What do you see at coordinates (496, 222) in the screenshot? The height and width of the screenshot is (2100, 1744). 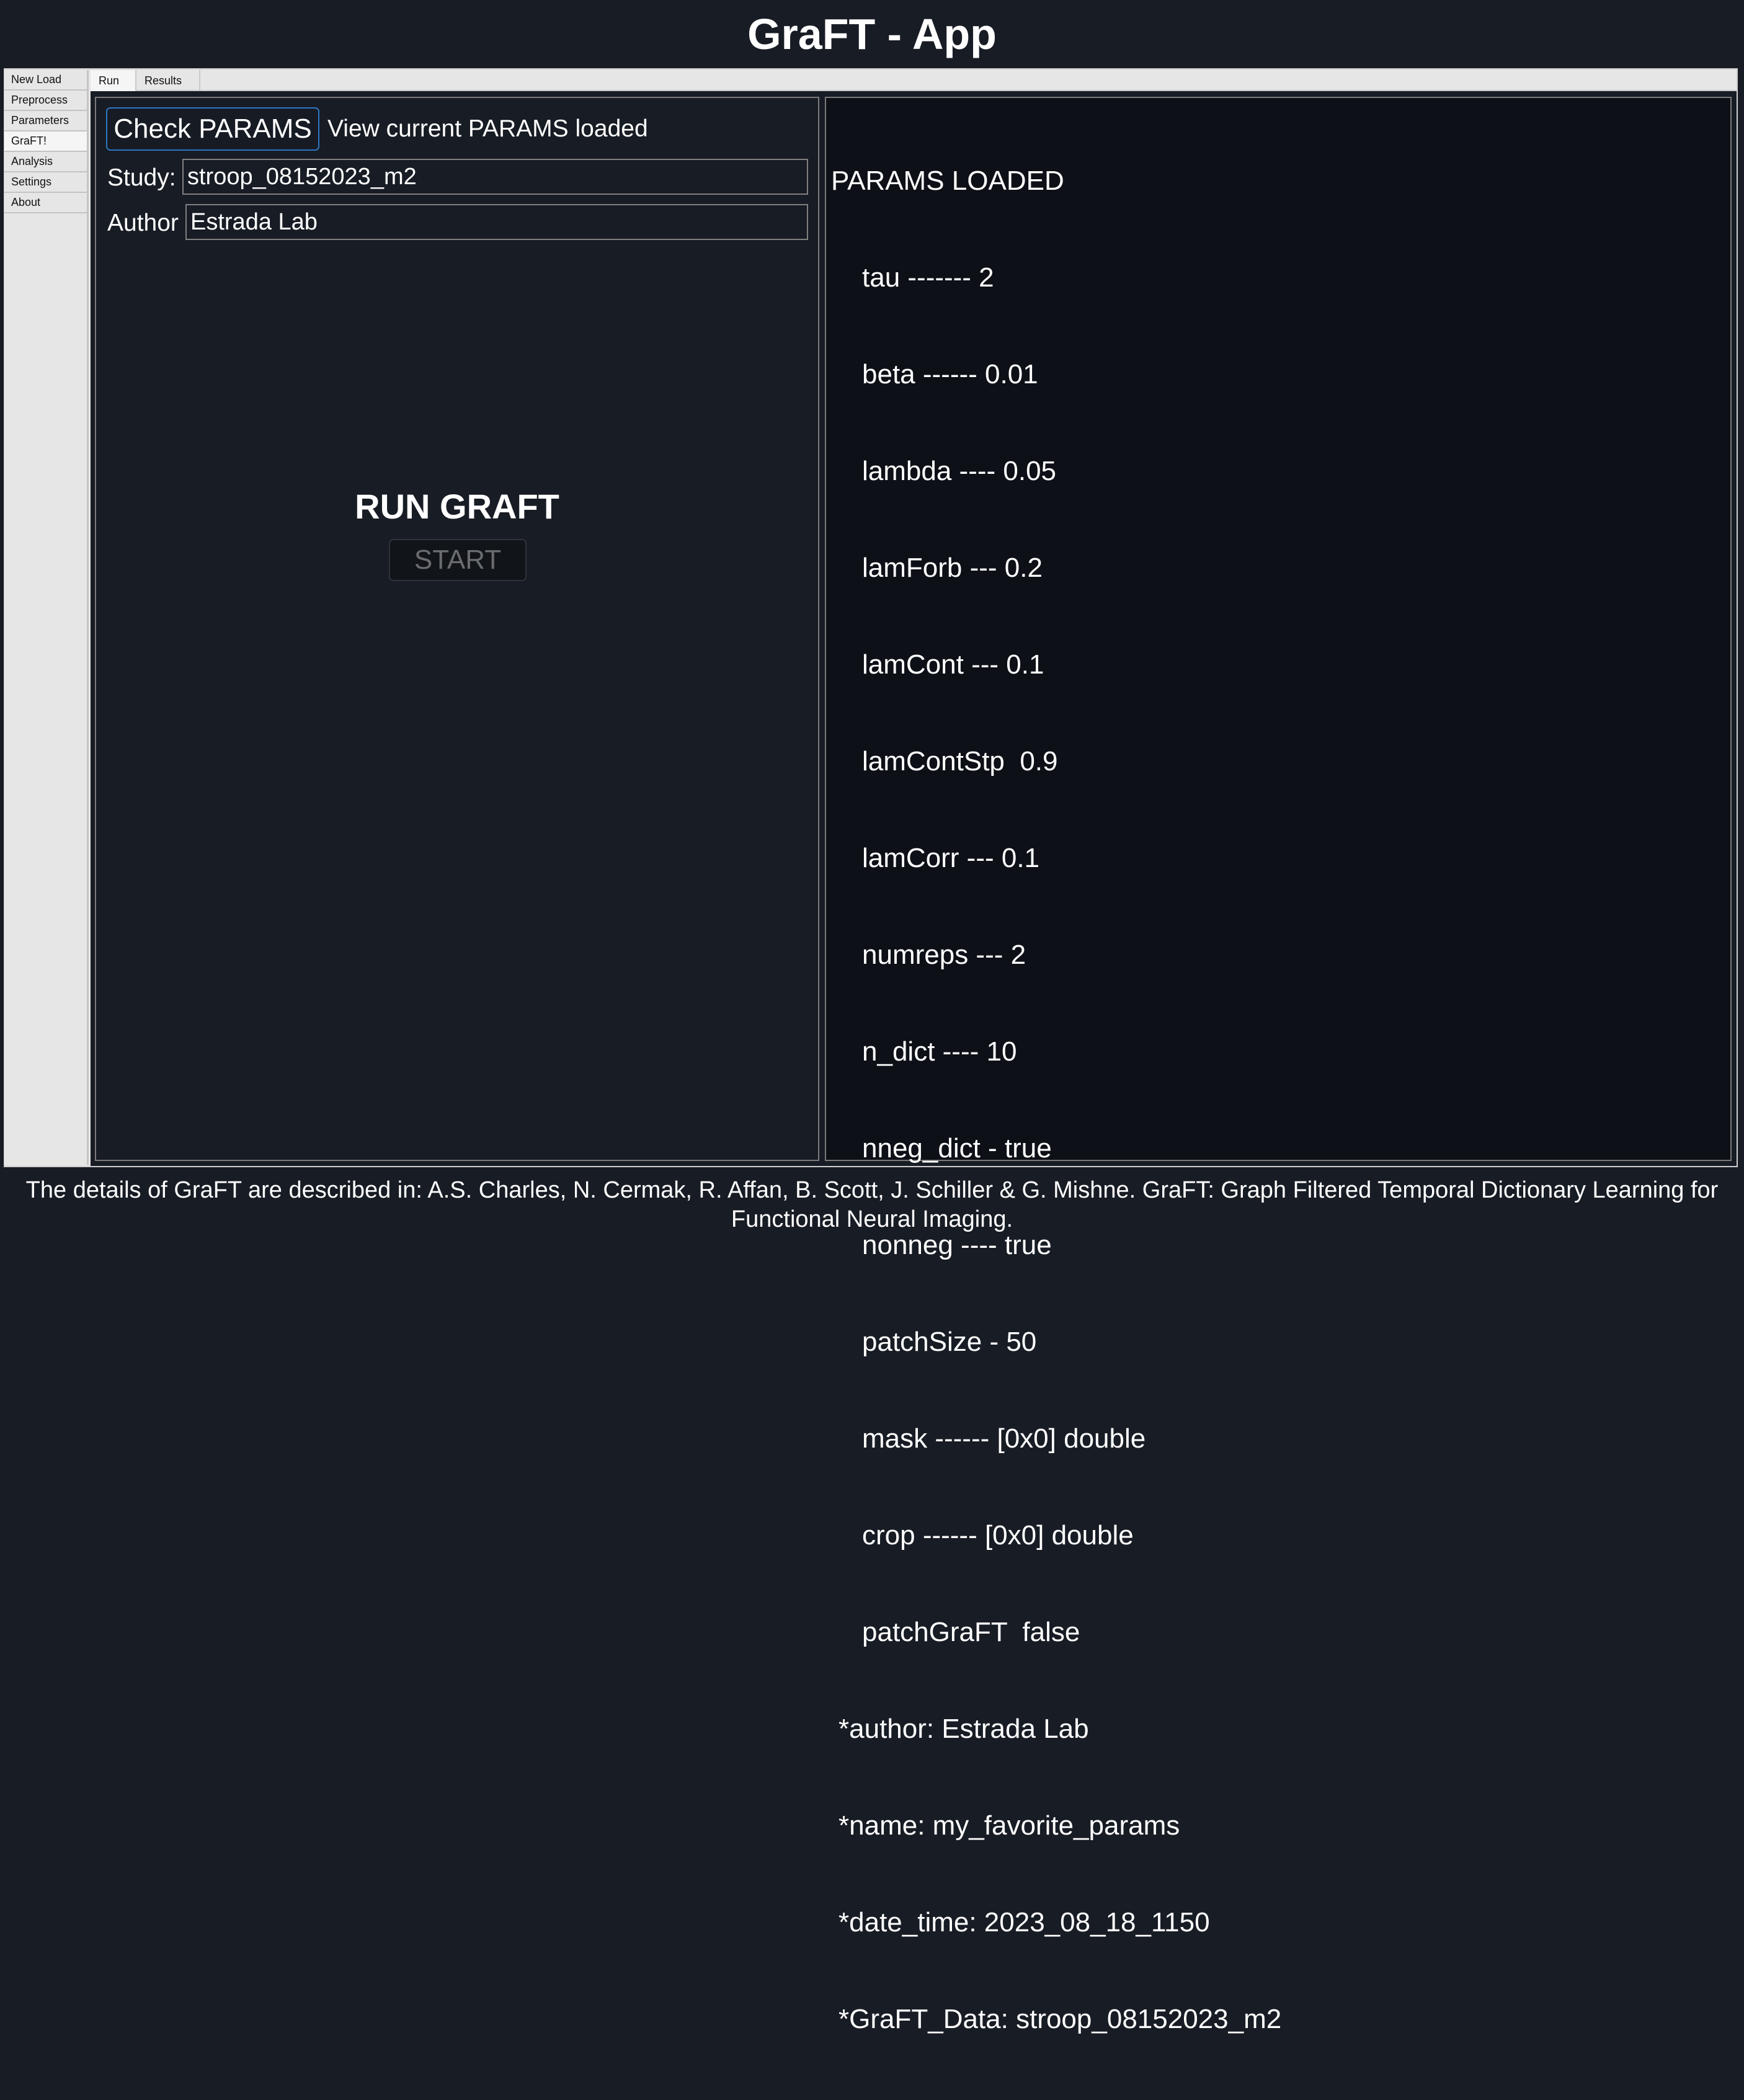 I see `author-input` at bounding box center [496, 222].